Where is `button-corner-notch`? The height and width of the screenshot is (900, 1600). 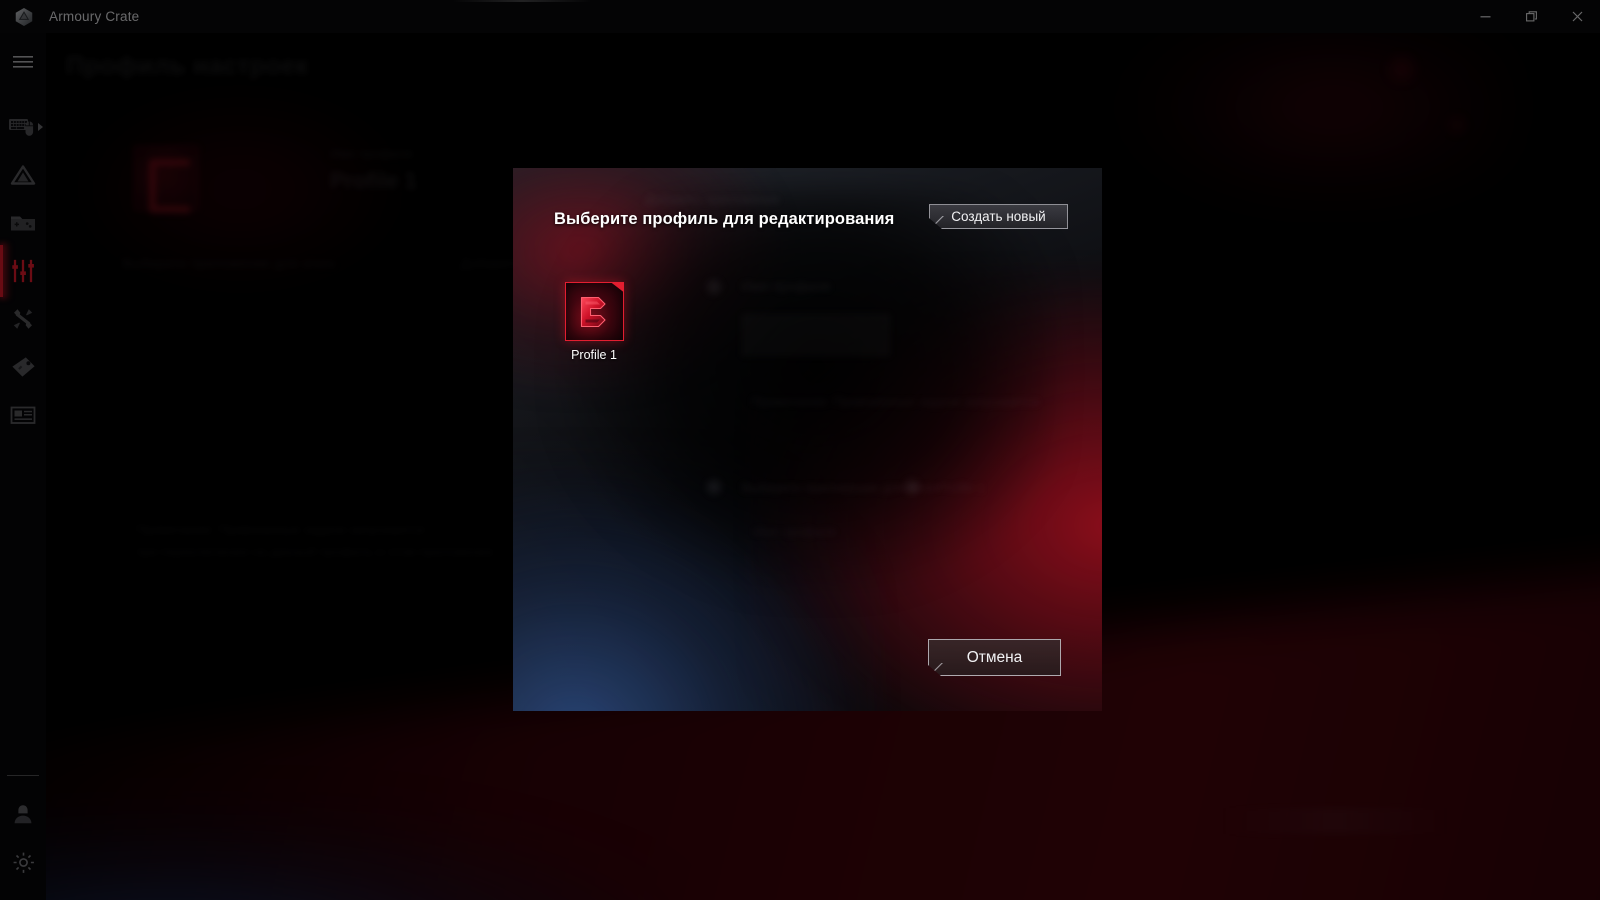 button-corner-notch is located at coordinates (935, 669).